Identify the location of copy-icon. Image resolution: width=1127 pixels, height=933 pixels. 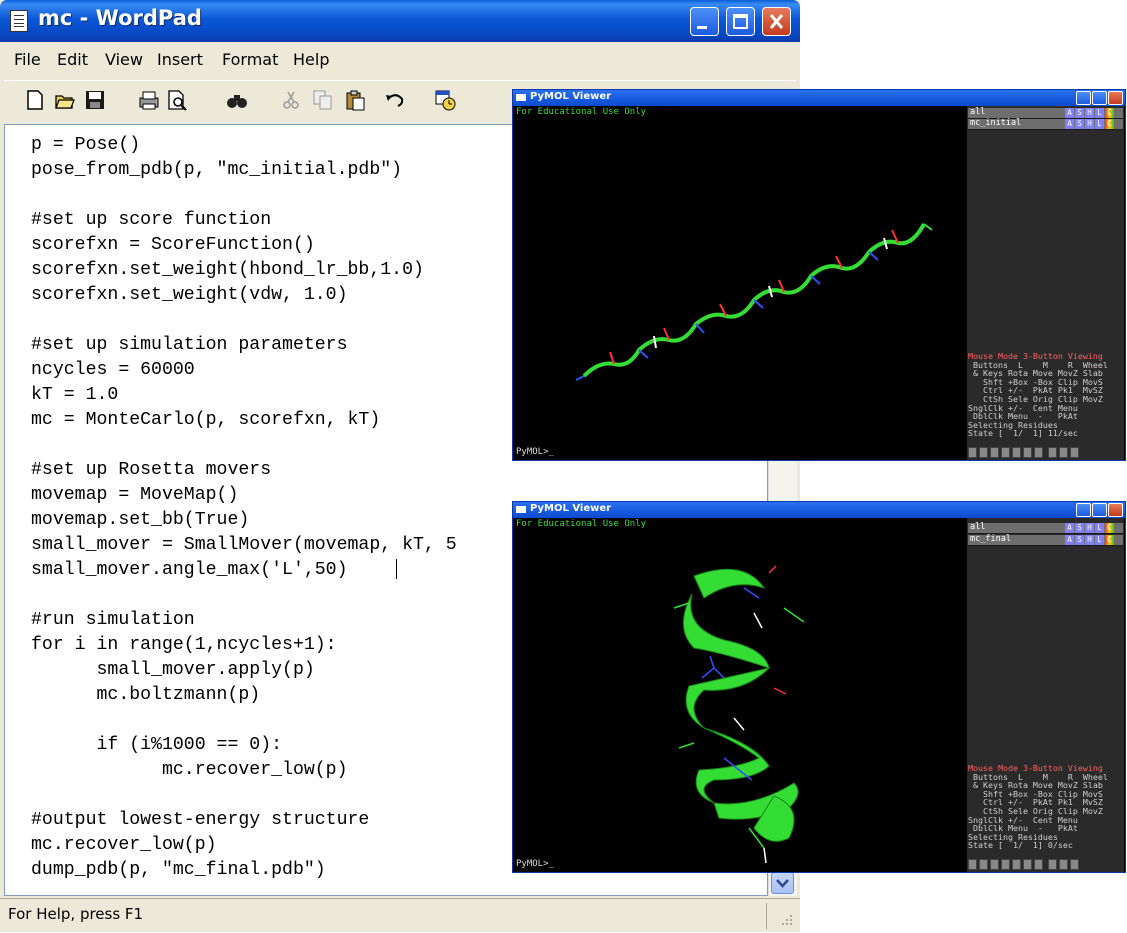
(323, 100).